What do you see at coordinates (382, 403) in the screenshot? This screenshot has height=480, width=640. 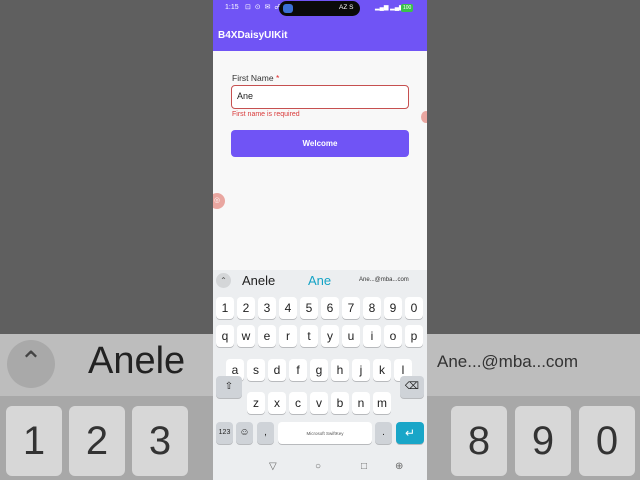 I see `key-m: m` at bounding box center [382, 403].